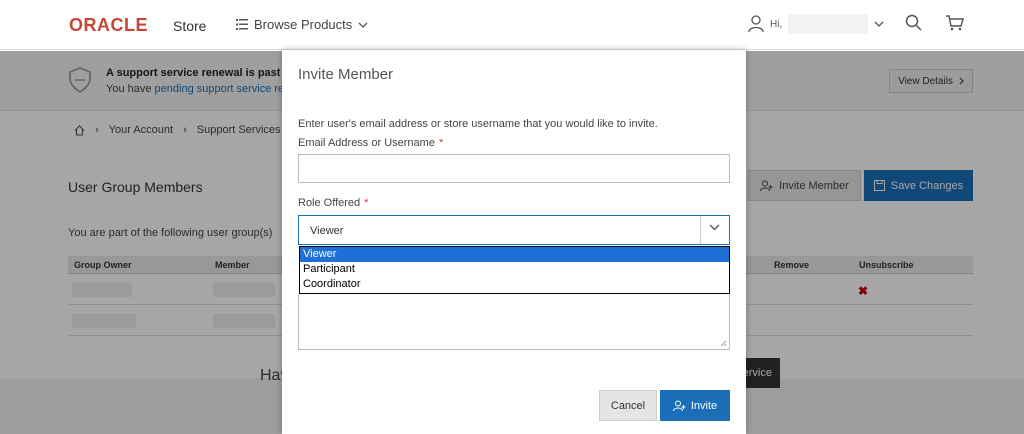 This screenshot has height=434, width=1024. What do you see at coordinates (628, 405) in the screenshot?
I see `cancel-button: Cancel` at bounding box center [628, 405].